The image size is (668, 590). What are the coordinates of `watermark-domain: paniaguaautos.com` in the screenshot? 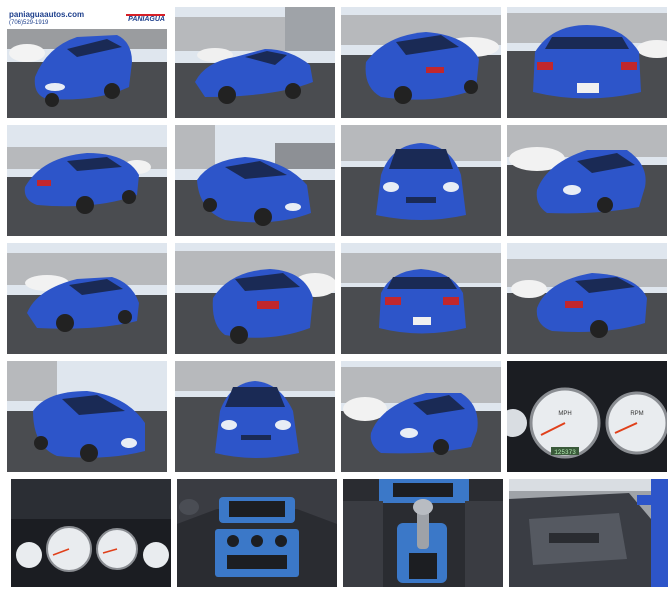 It's located at (47, 14).